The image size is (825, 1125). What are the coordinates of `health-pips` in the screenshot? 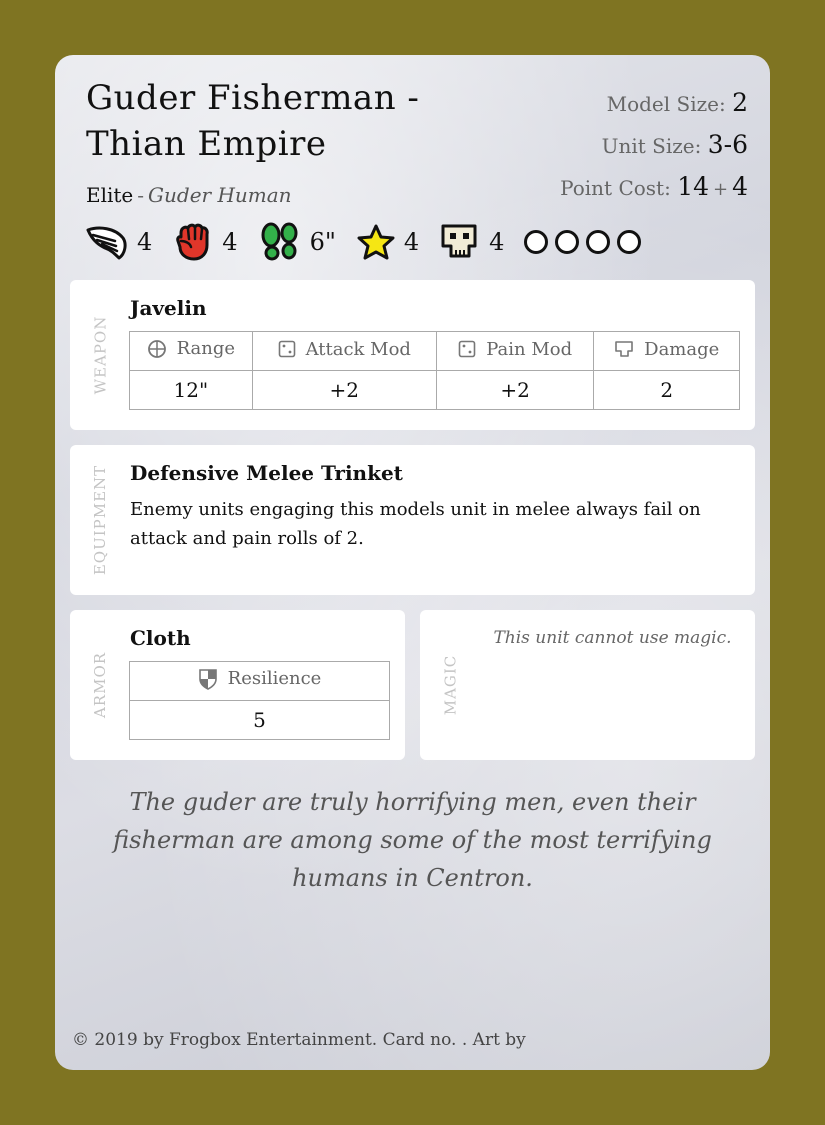 It's located at (586, 242).